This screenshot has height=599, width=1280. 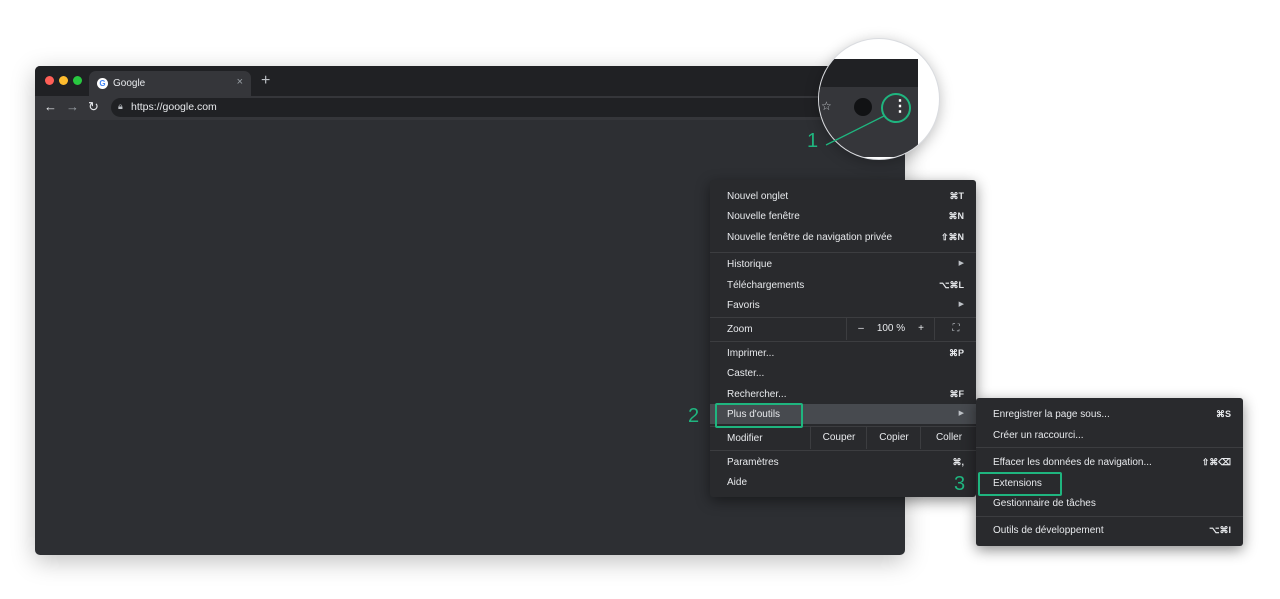 What do you see at coordinates (855, 130) in the screenshot?
I see `step-1-pointer-line` at bounding box center [855, 130].